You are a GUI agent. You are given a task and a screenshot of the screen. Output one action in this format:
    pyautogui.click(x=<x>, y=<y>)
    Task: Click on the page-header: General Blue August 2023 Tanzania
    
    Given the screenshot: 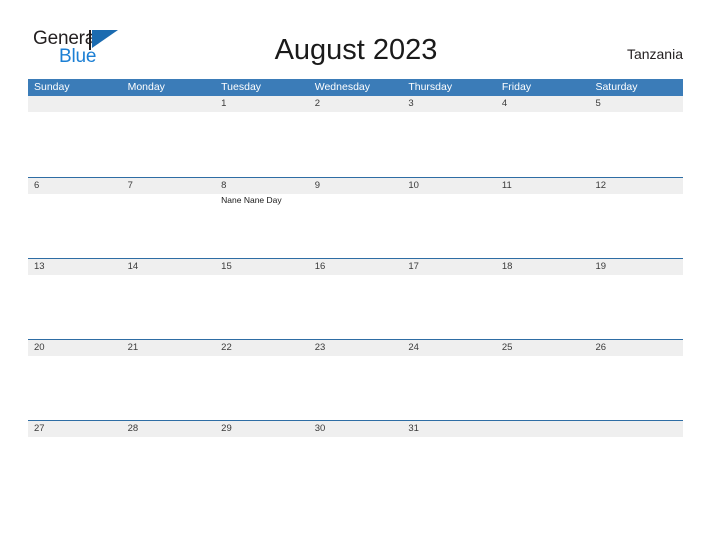 What is the action you would take?
    pyautogui.click(x=356, y=36)
    